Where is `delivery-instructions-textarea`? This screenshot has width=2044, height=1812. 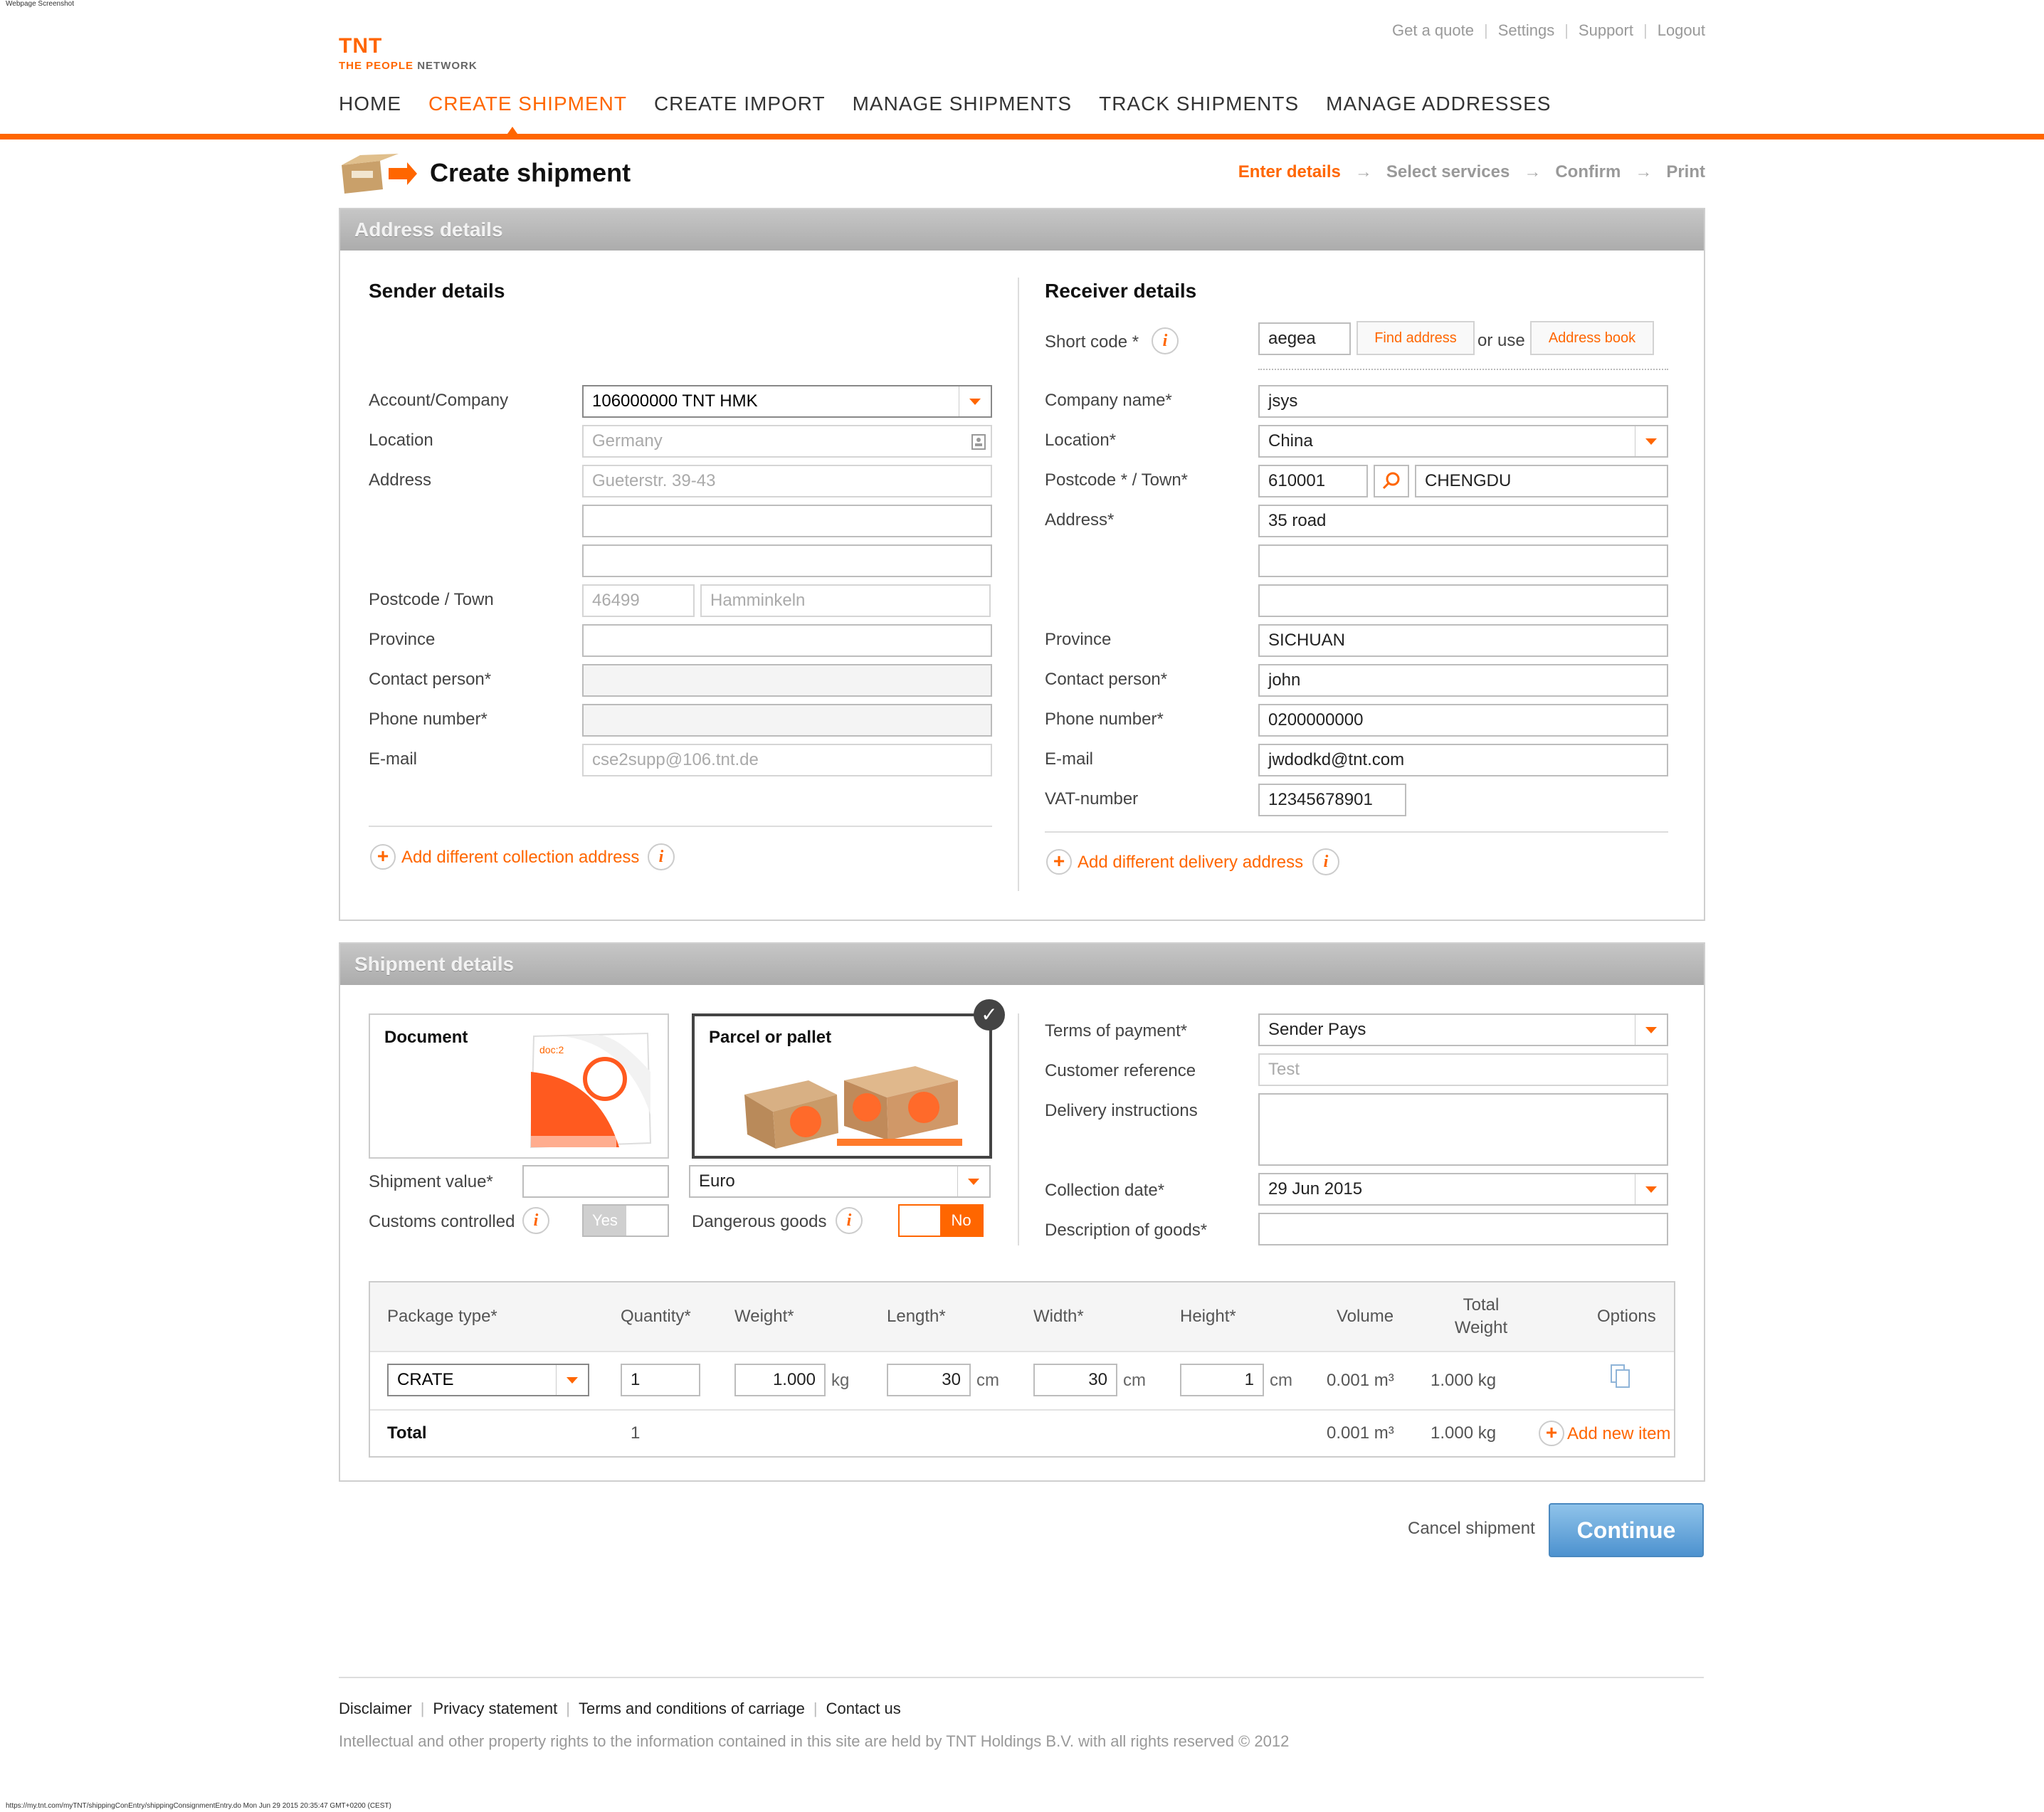 delivery-instructions-textarea is located at coordinates (1463, 1129).